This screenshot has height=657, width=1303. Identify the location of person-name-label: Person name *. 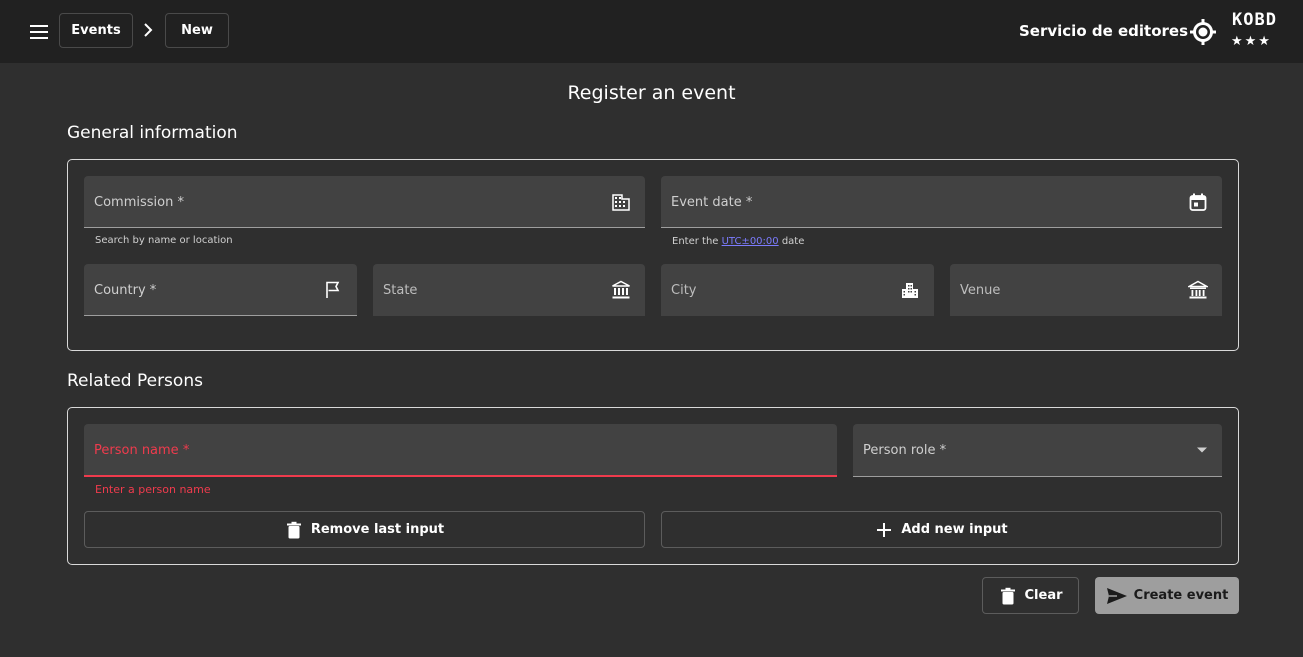
(142, 450).